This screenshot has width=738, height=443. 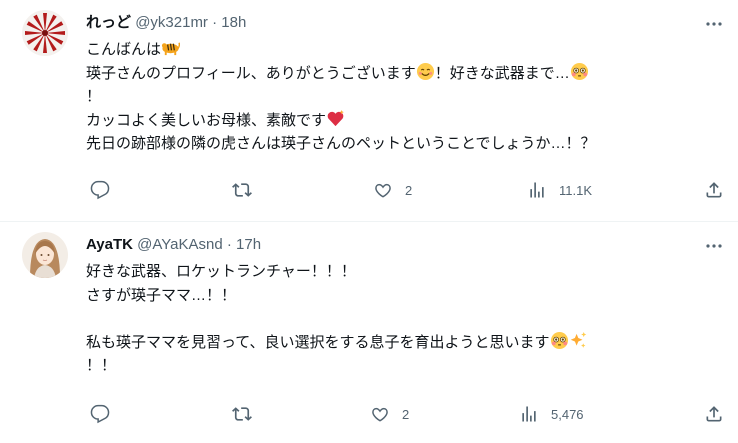 What do you see at coordinates (335, 118) in the screenshot?
I see `sparkling-heart-icon` at bounding box center [335, 118].